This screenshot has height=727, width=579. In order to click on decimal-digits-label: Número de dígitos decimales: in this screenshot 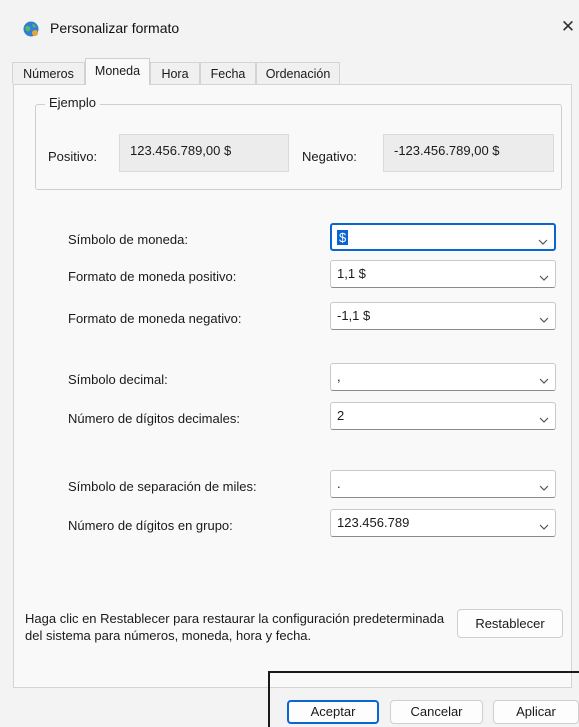, I will do `click(154, 418)`.